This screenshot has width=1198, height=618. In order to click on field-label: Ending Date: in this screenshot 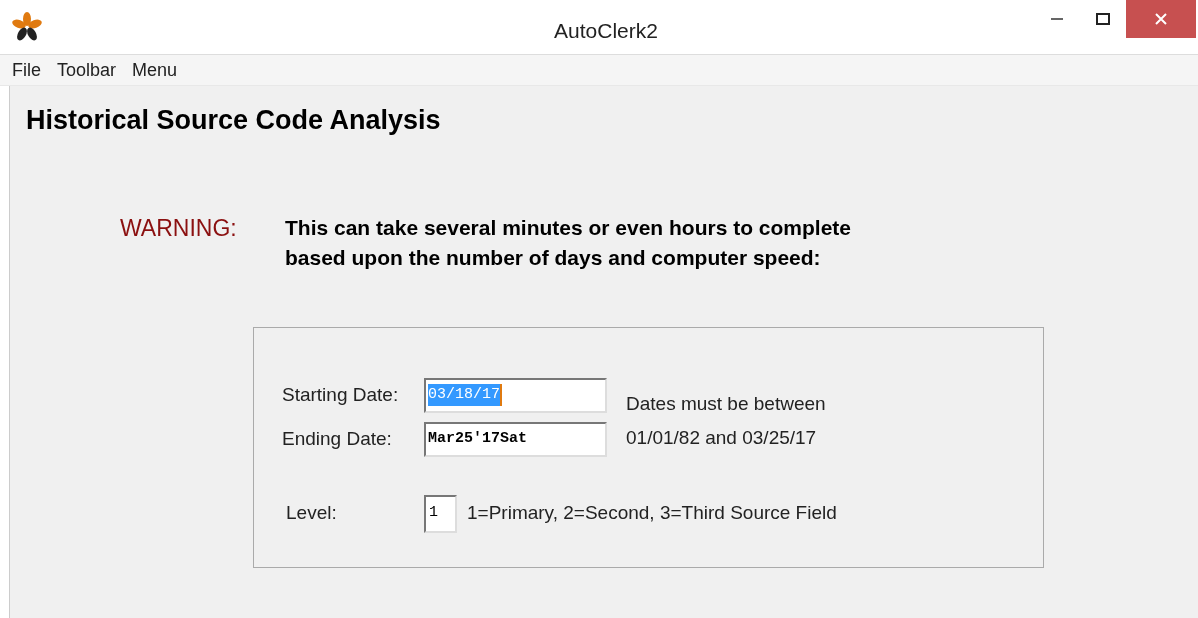, I will do `click(337, 438)`.